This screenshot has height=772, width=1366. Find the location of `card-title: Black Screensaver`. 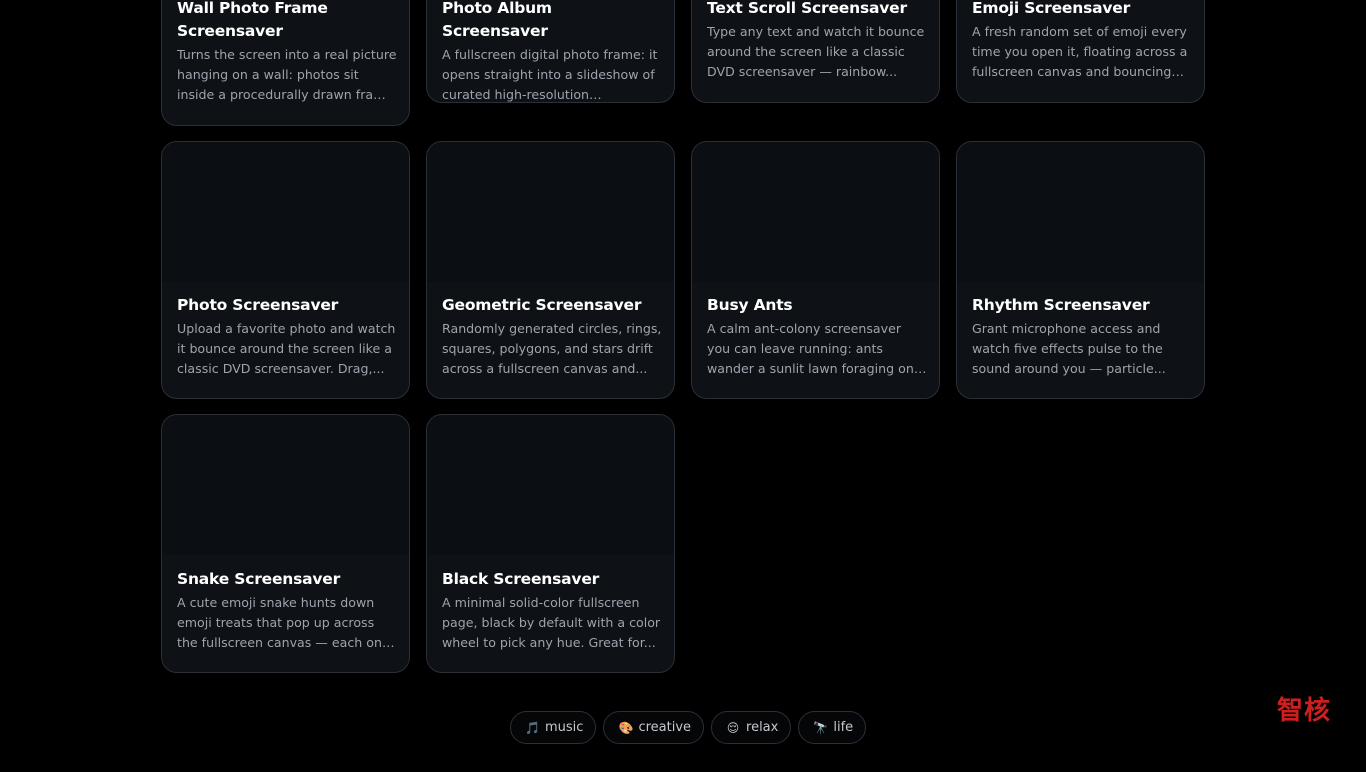

card-title: Black Screensaver is located at coordinates (521, 579).